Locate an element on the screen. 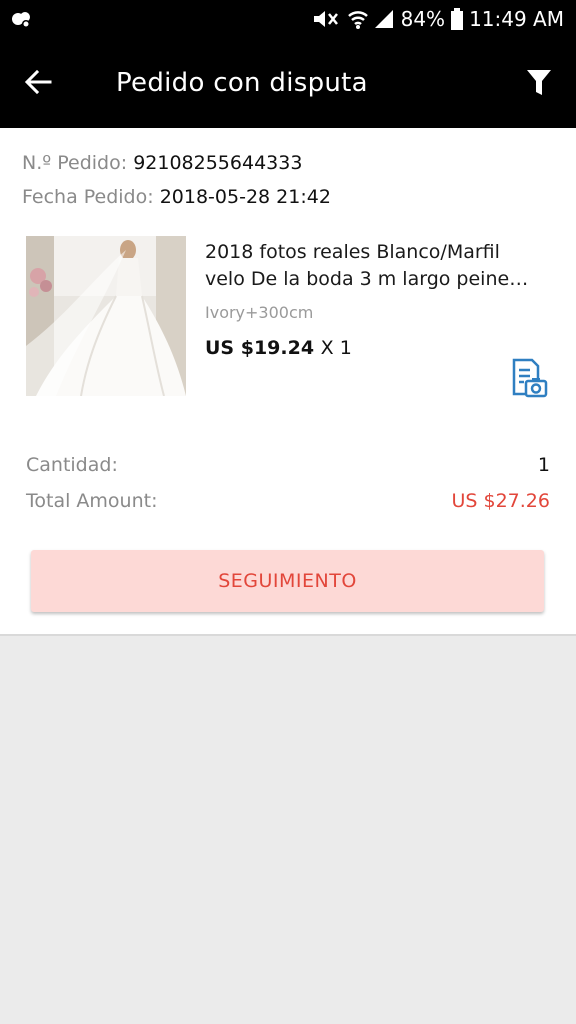 This screenshot has height=1024, width=576. mute-icon is located at coordinates (326, 19).